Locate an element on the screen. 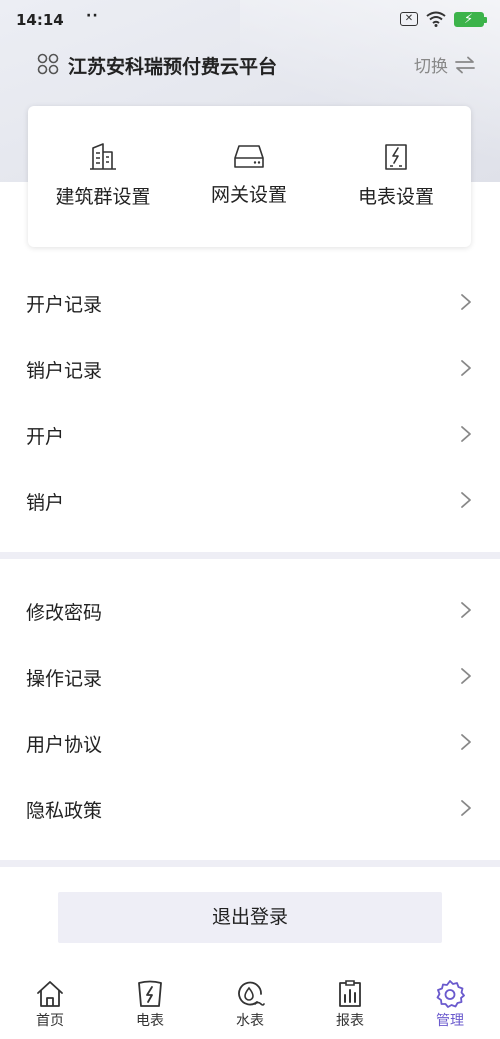 The height and width of the screenshot is (1039, 500). wifi-icon is located at coordinates (436, 19).